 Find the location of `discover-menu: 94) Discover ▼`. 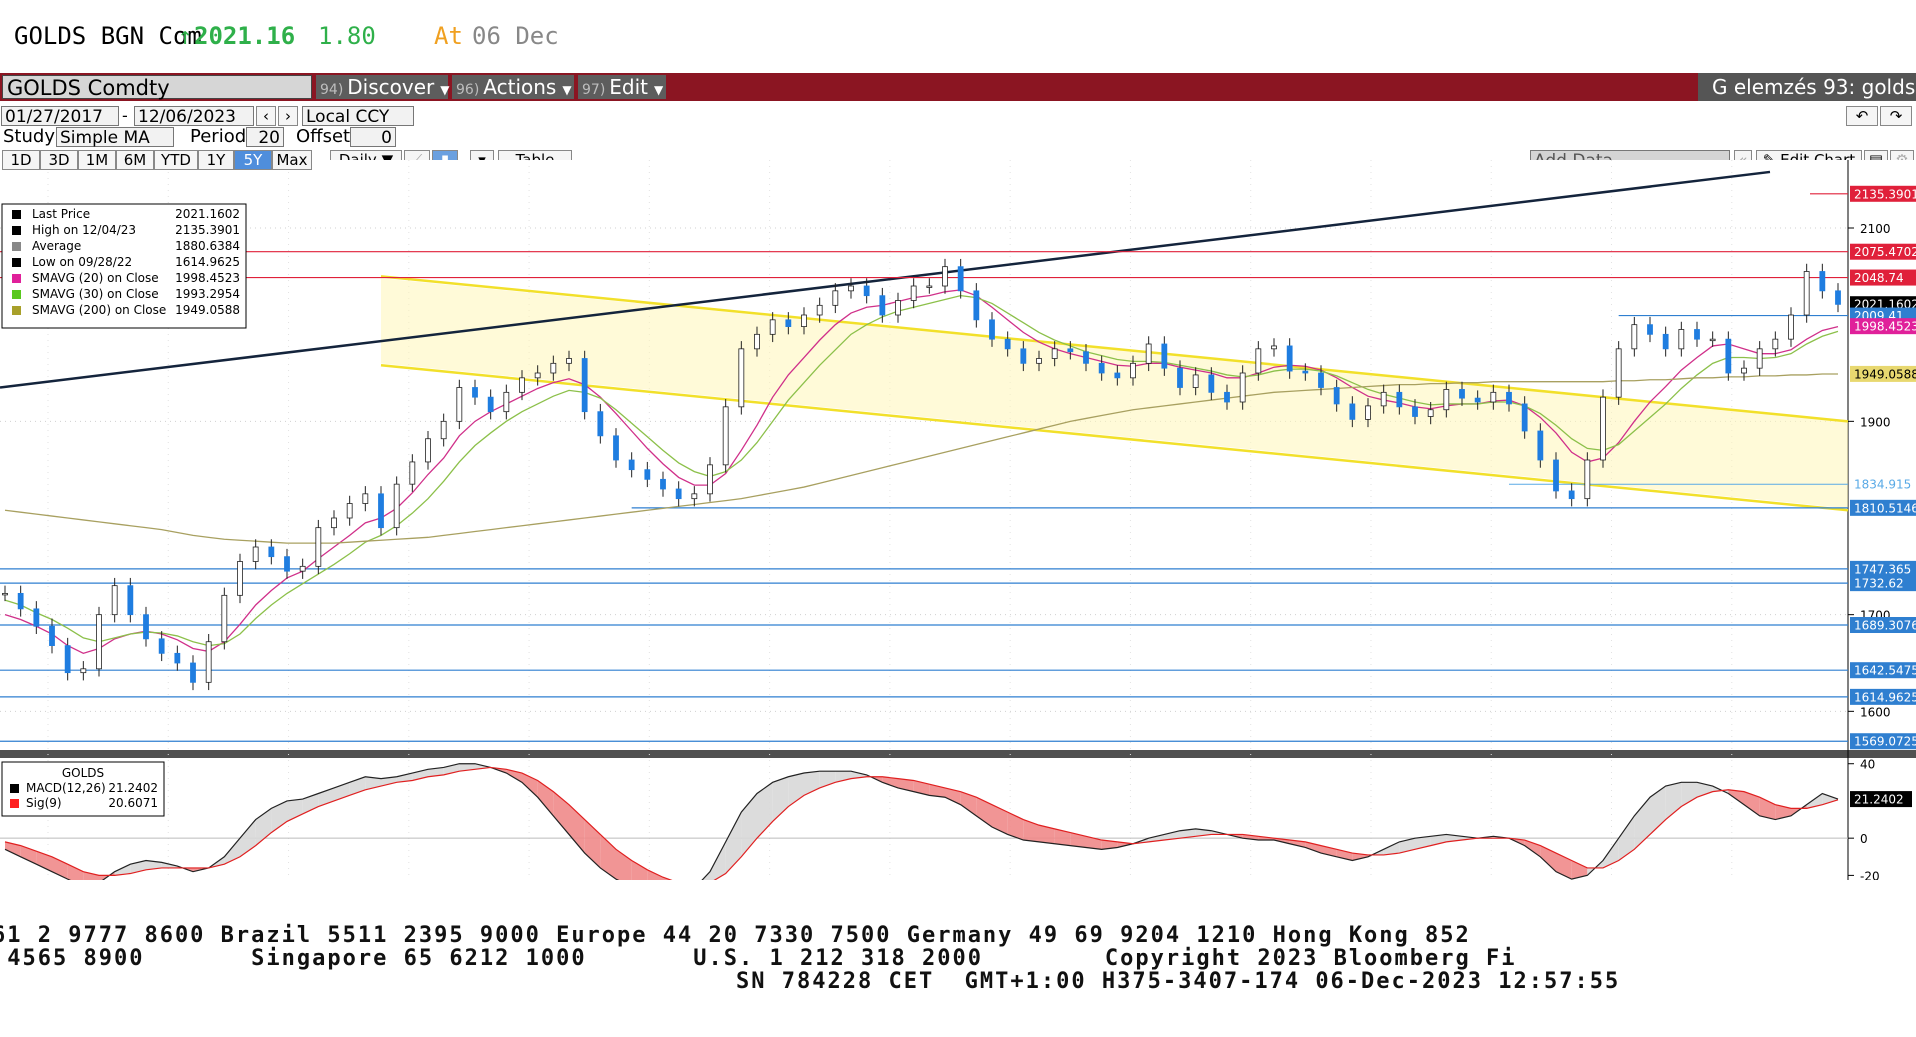

discover-menu: 94) Discover ▼ is located at coordinates (383, 87).